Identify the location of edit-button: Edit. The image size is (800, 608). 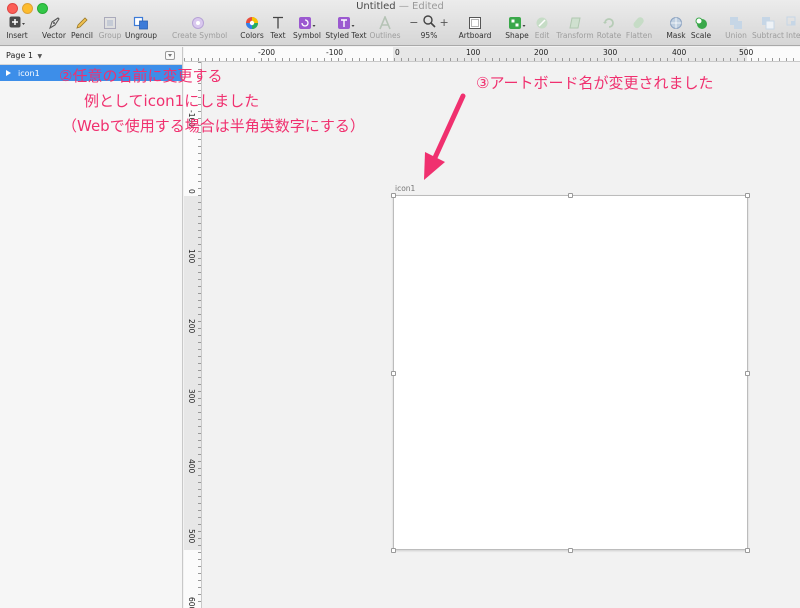
(542, 29).